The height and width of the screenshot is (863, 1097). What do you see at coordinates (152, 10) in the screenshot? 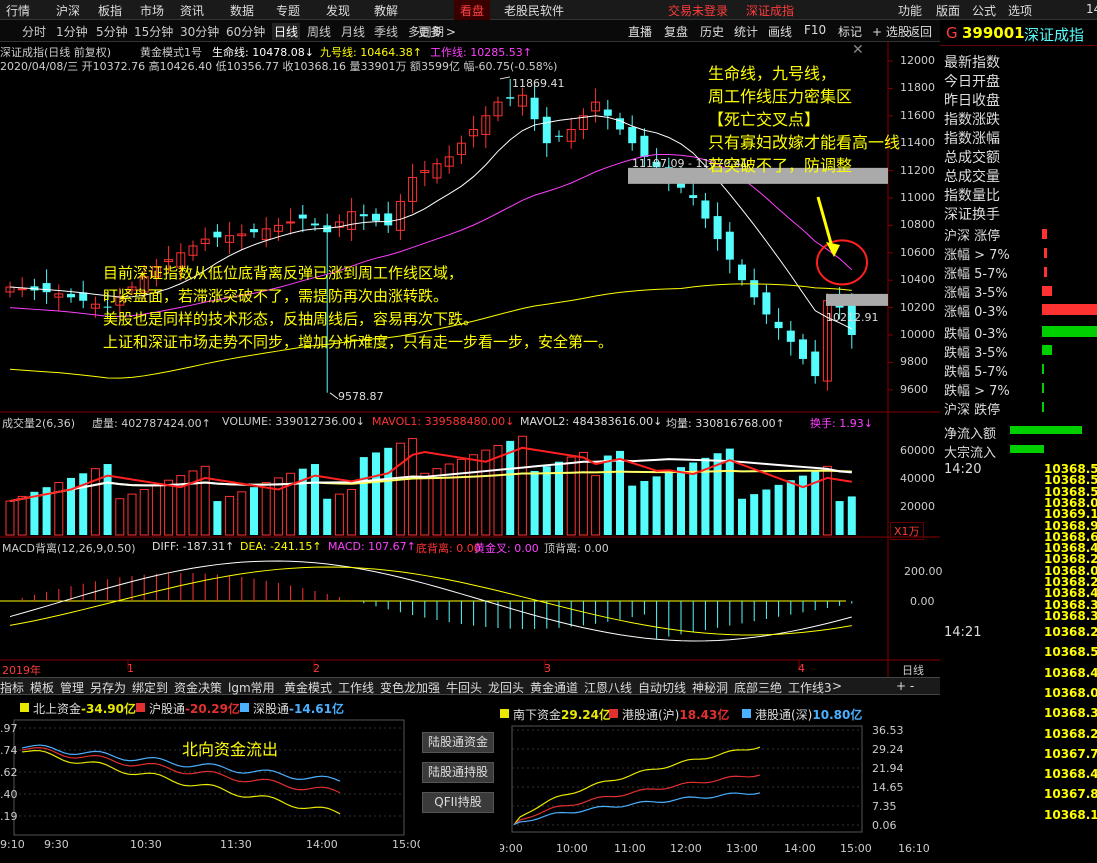
I see `menu-item: 市场` at bounding box center [152, 10].